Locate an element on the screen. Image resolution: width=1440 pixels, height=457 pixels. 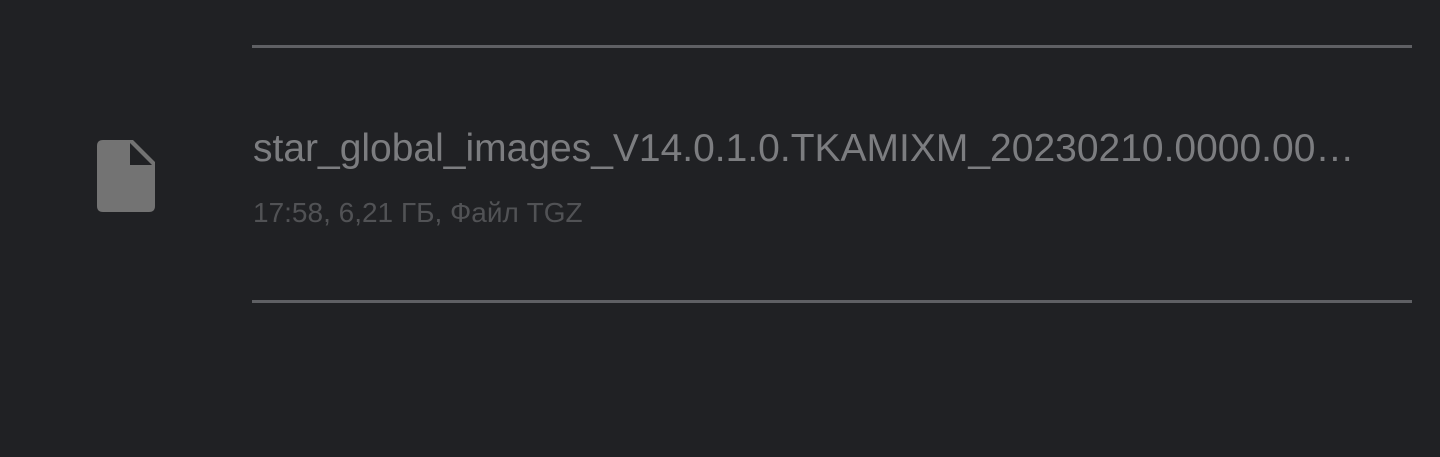
file-meta: 17:58, 6,21 ГБ, Файл TGZ is located at coordinates (418, 212).